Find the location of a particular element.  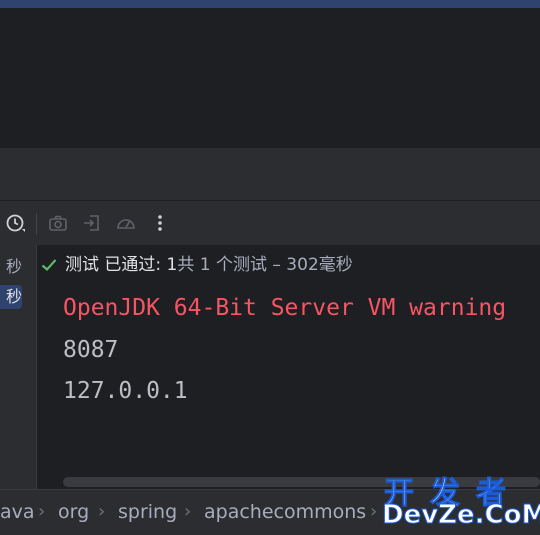

breadcrumb-item: apachecommons is located at coordinates (285, 512).